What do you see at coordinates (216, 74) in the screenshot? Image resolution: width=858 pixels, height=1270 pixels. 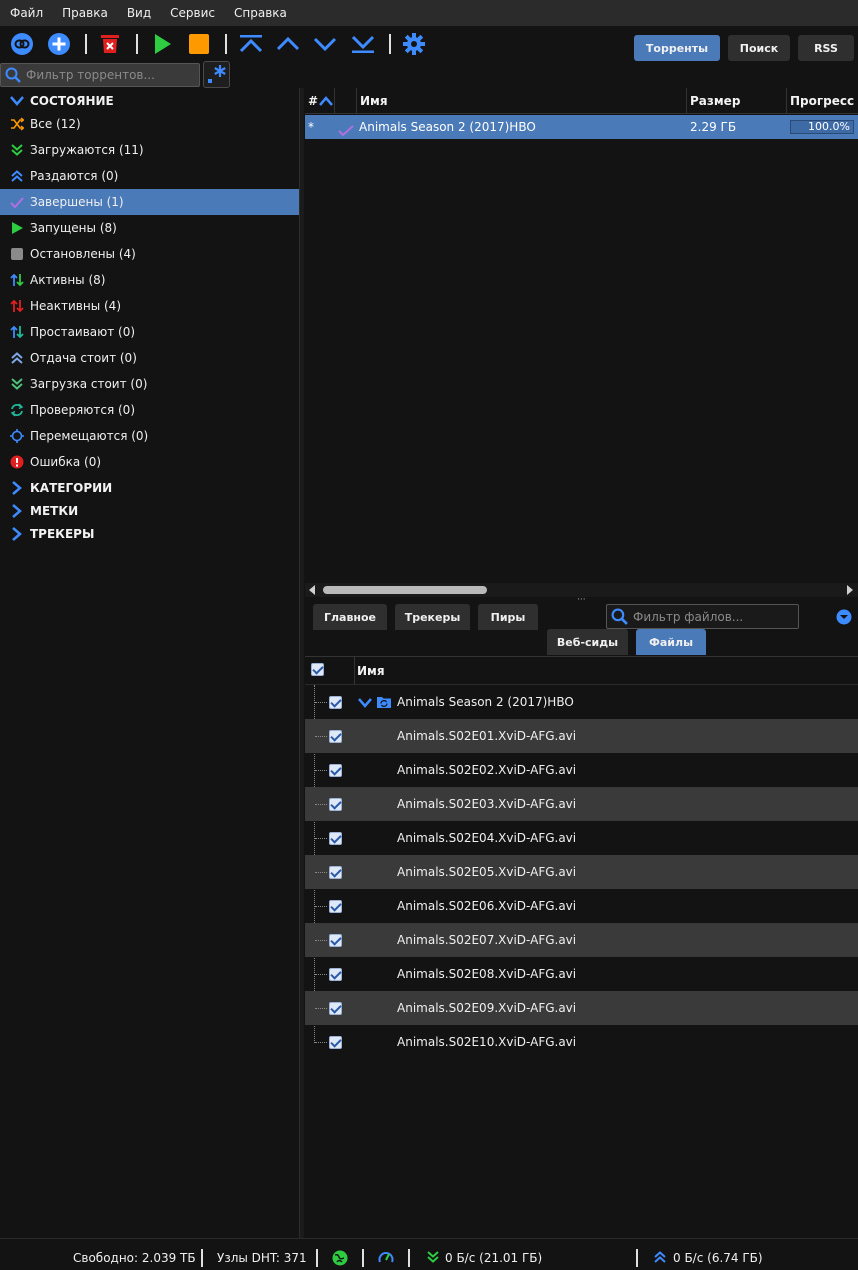 I see `regex-toggle-button` at bounding box center [216, 74].